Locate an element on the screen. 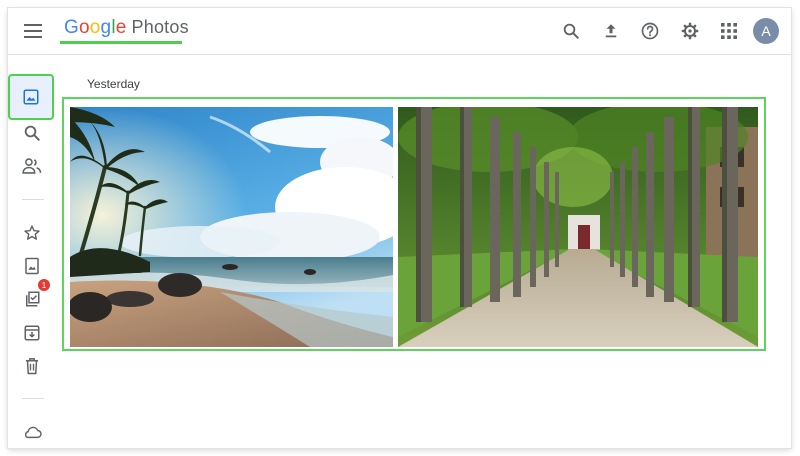 This screenshot has width=800, height=456. utilities-badge: 1 is located at coordinates (44, 285).